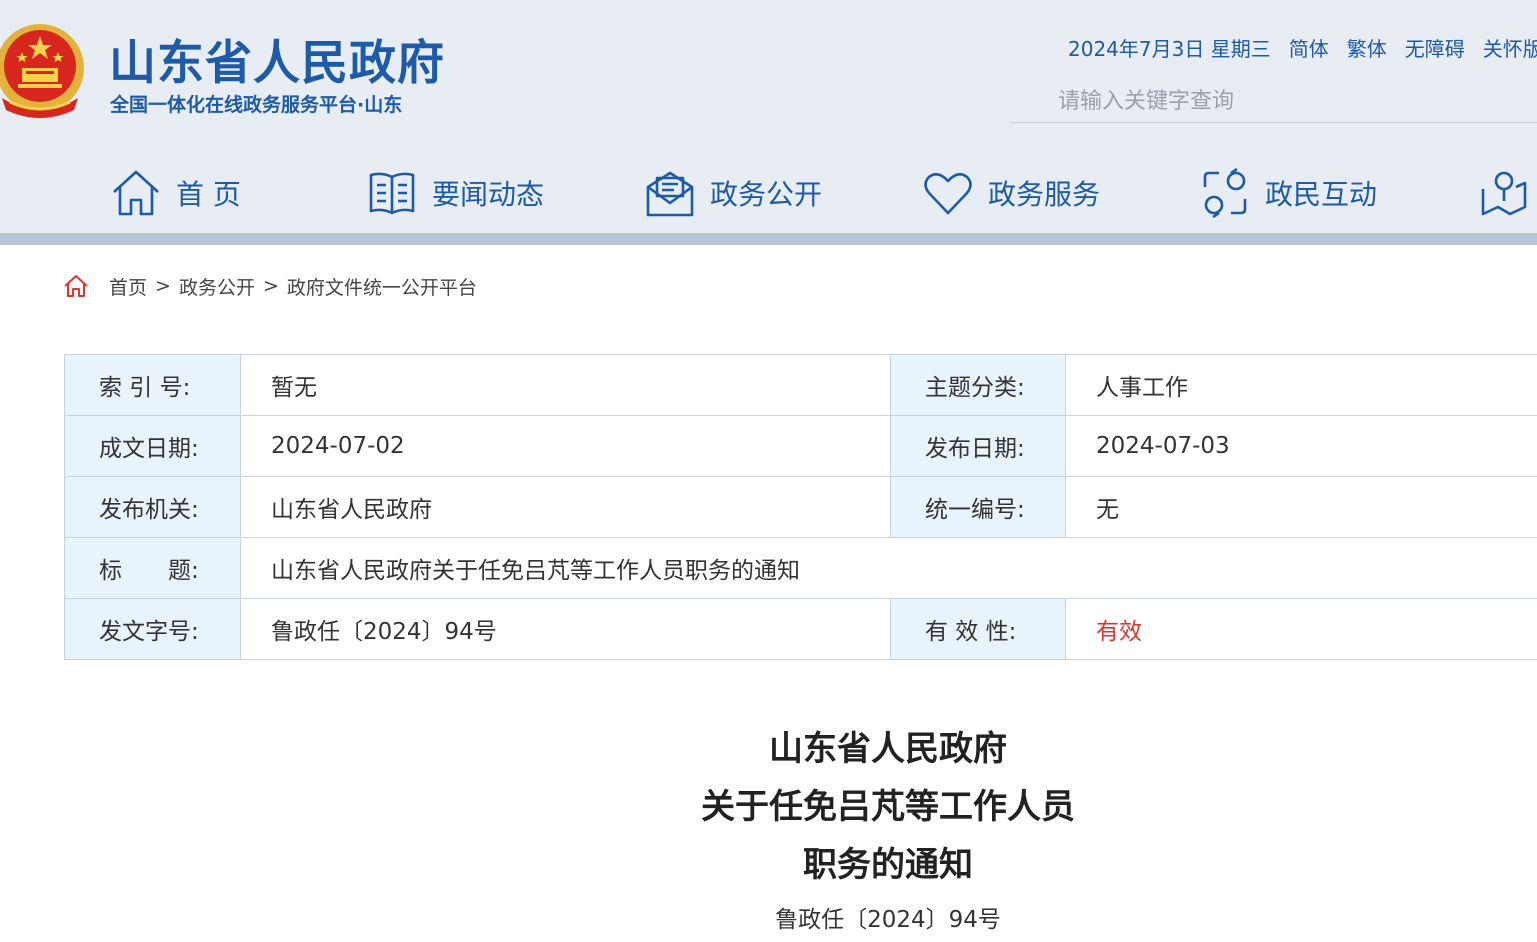 The height and width of the screenshot is (942, 1537). What do you see at coordinates (670, 194) in the screenshot?
I see `mail-icon` at bounding box center [670, 194].